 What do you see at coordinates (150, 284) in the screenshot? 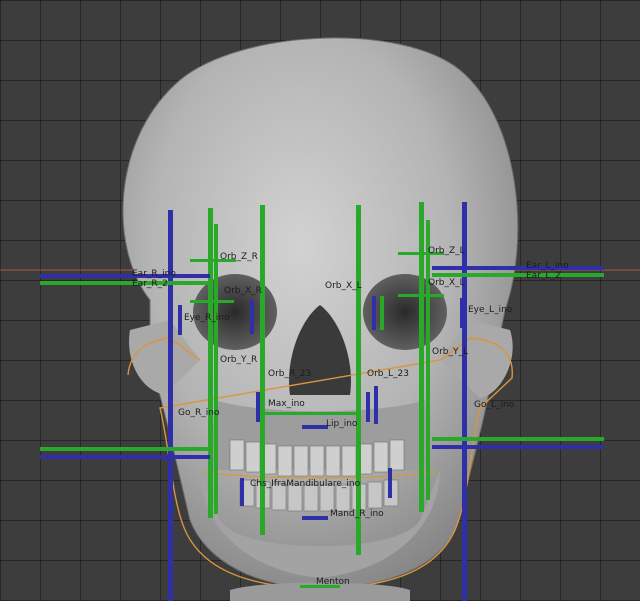
I see `label-ear-r-2: Ear_R_2` at bounding box center [150, 284].